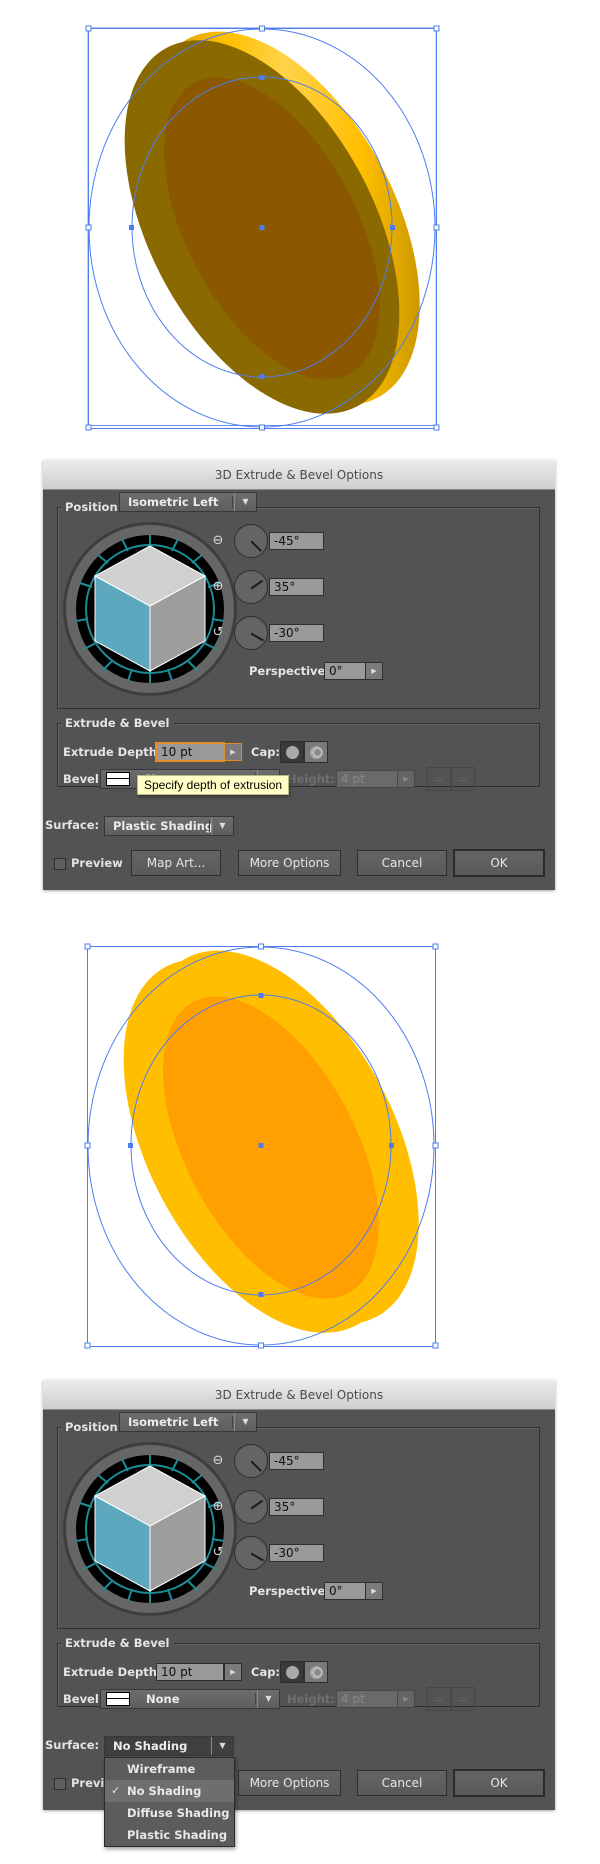  What do you see at coordinates (173, 1422) in the screenshot?
I see `position-value: Isometric Left` at bounding box center [173, 1422].